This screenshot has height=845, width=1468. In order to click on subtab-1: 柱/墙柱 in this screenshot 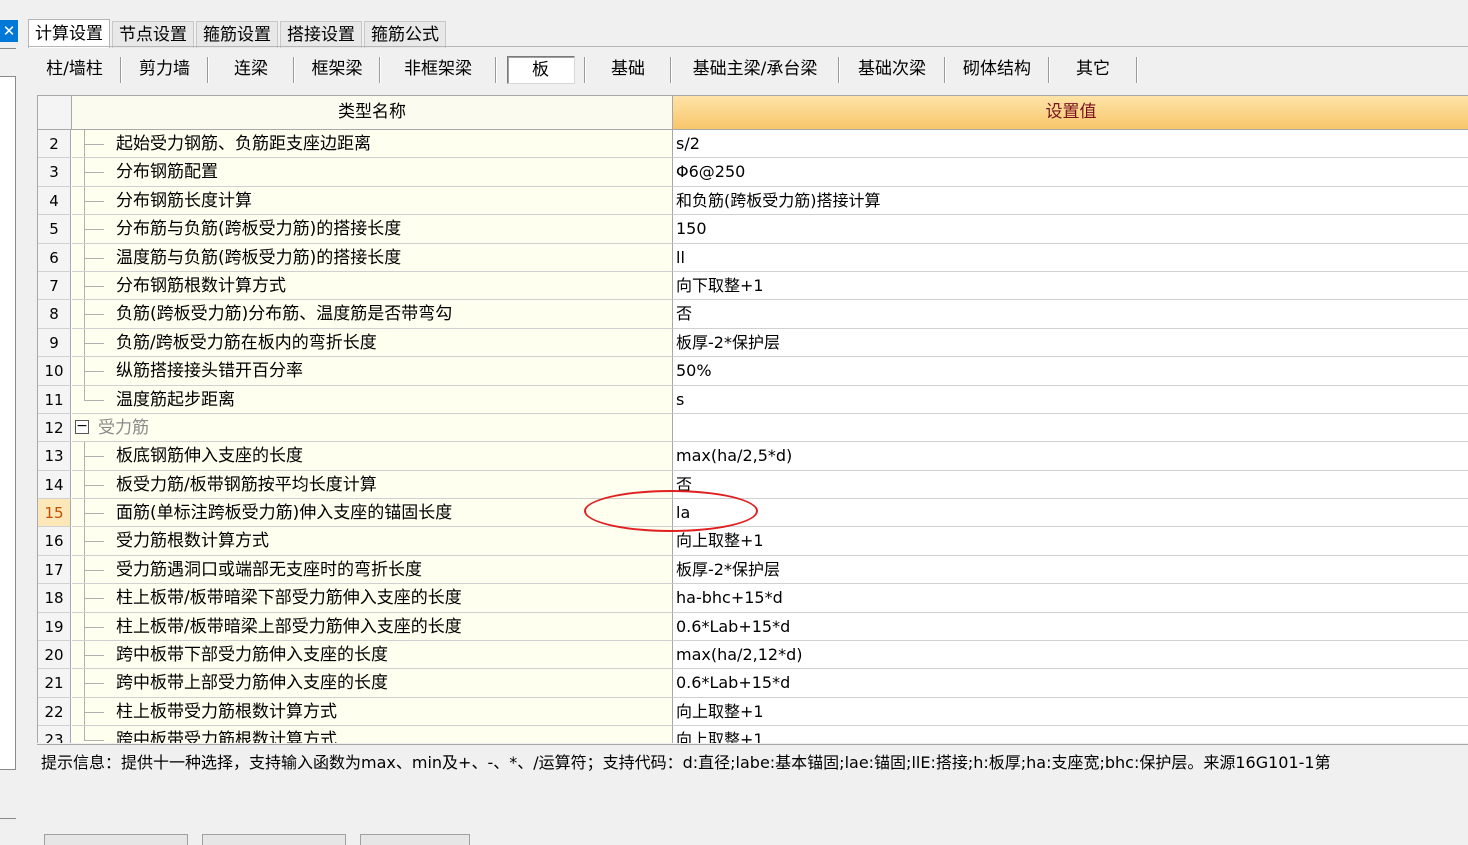, I will do `click(74, 69)`.